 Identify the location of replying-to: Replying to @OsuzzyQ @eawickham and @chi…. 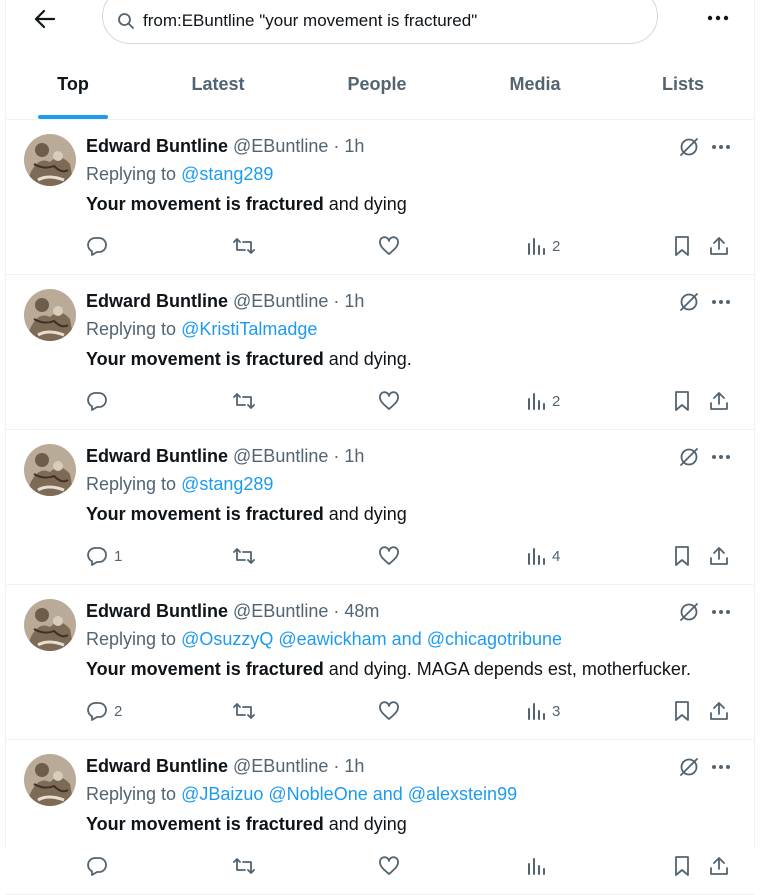
(324, 639).